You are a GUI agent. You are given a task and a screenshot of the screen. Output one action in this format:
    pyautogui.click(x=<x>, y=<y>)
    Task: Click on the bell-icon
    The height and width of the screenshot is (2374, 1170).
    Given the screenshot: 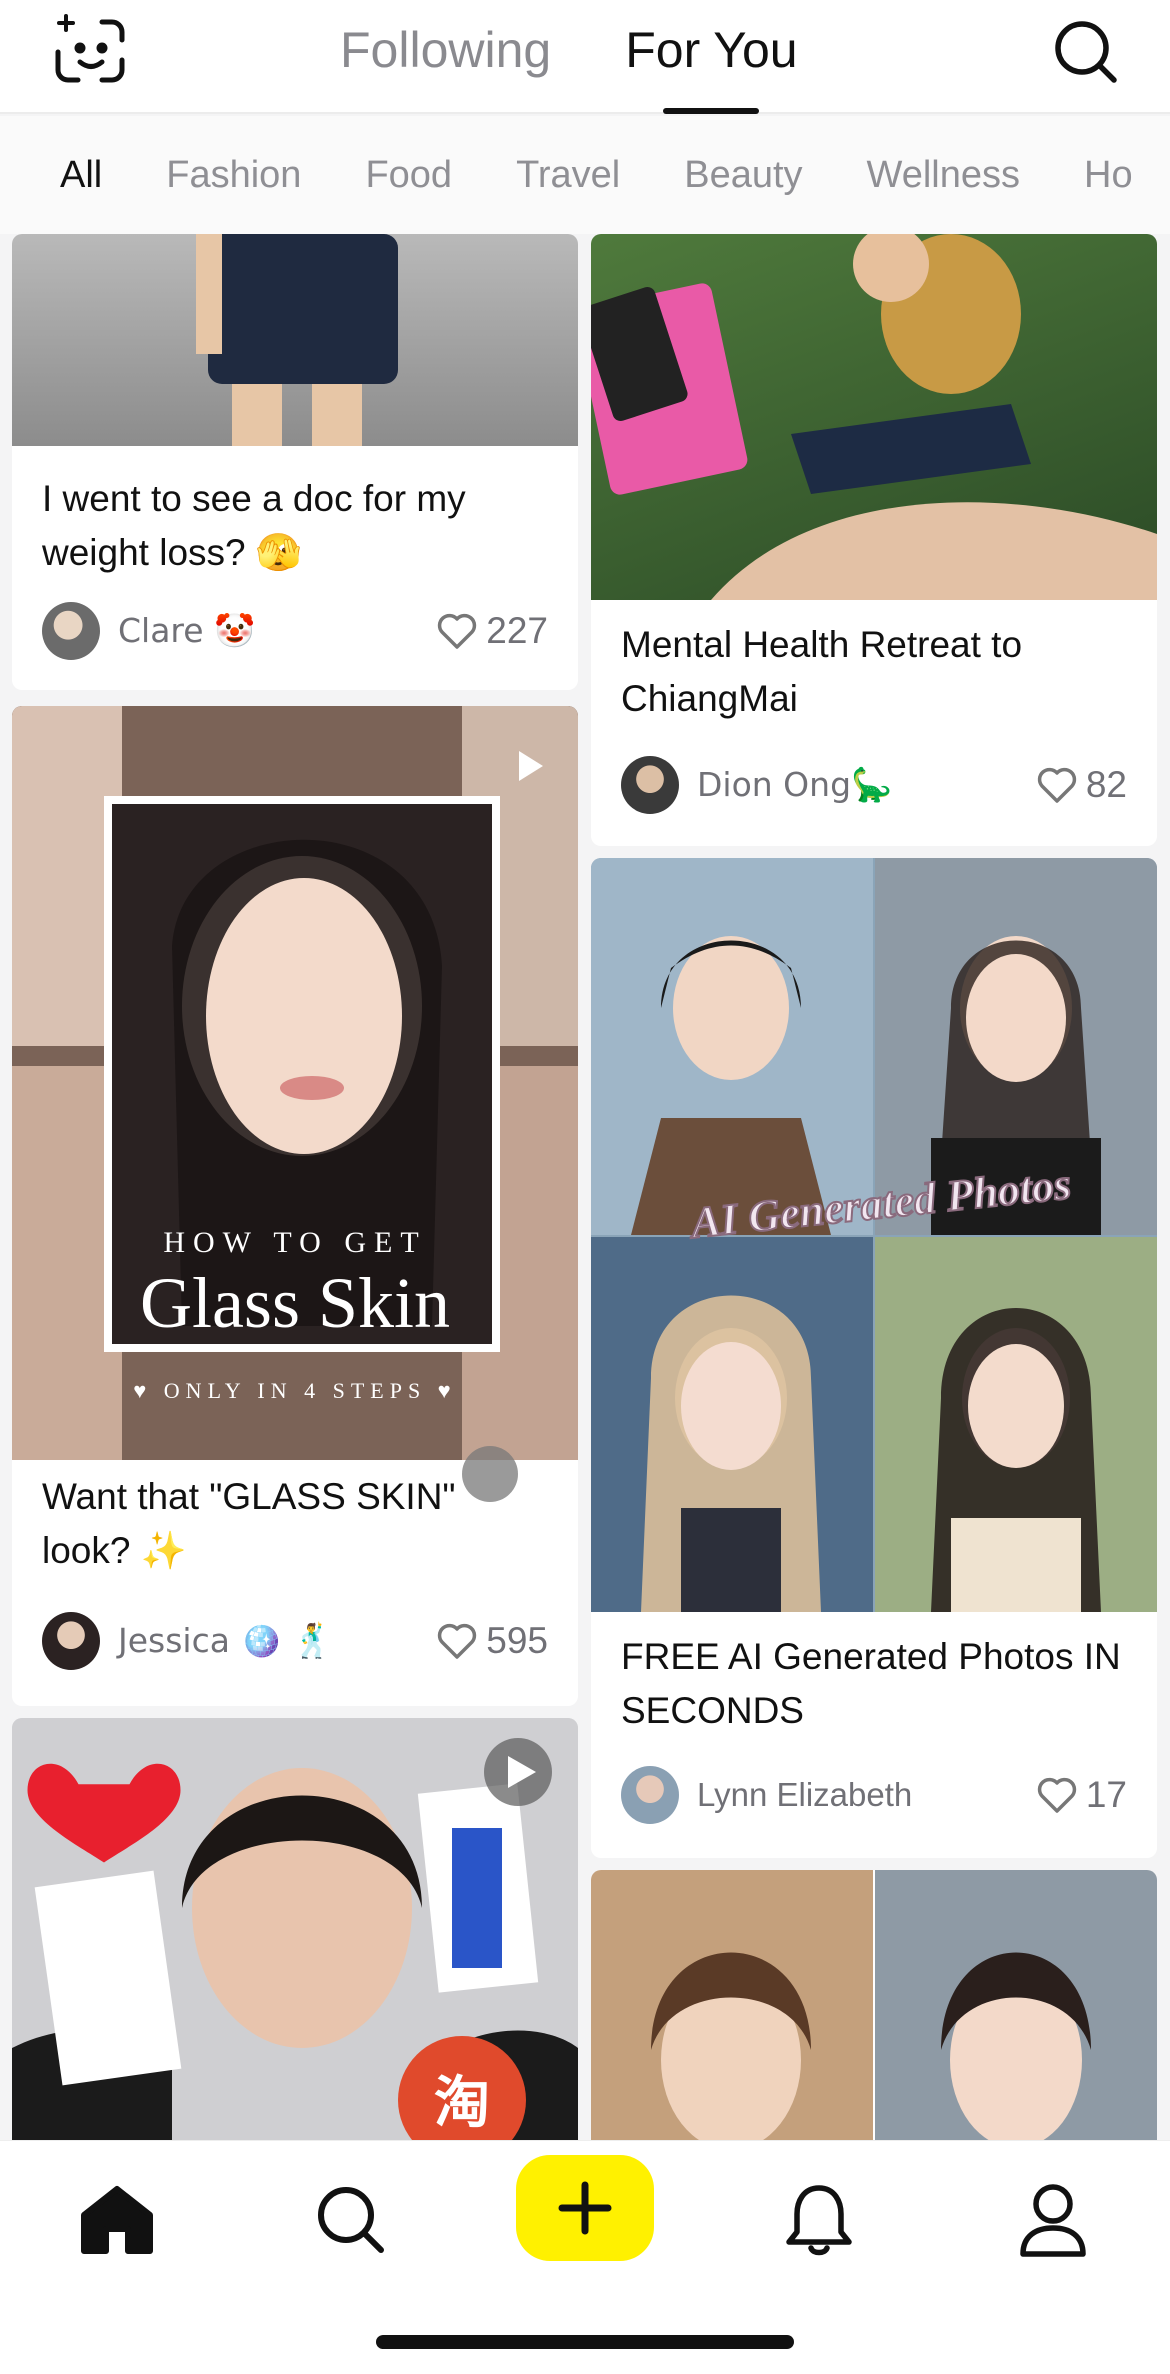 What is the action you would take?
    pyautogui.click(x=819, y=2220)
    